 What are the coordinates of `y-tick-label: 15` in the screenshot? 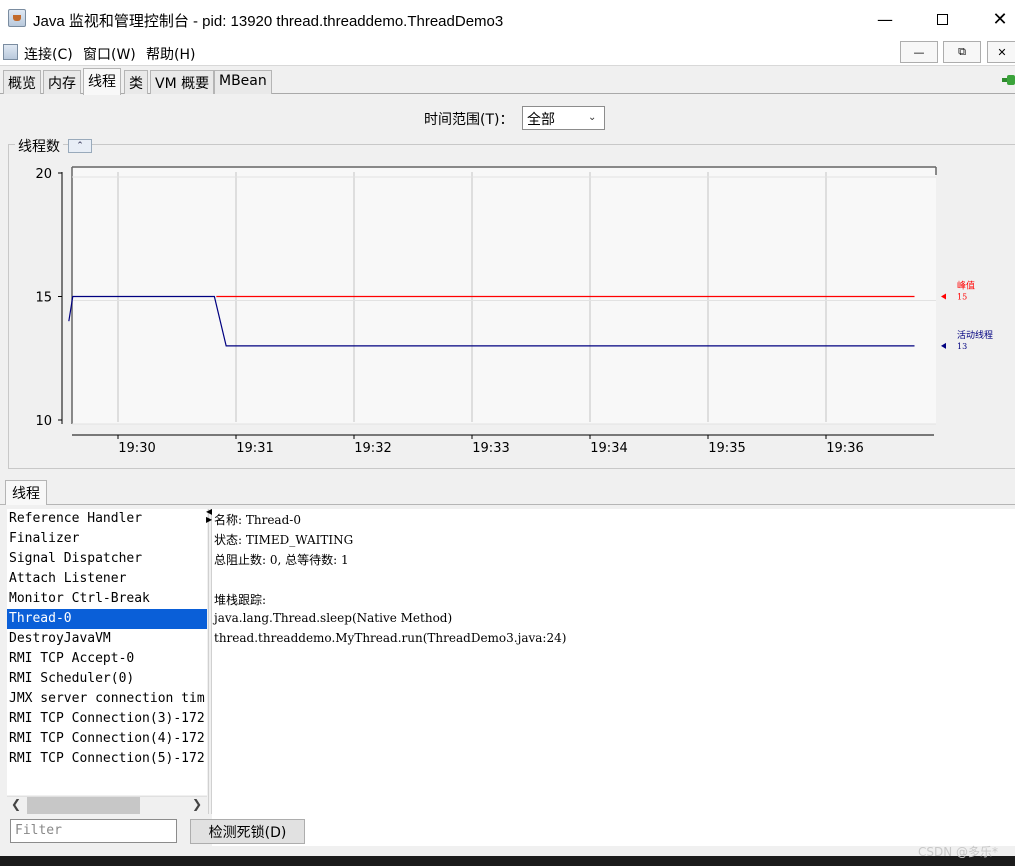 It's located at (43, 298).